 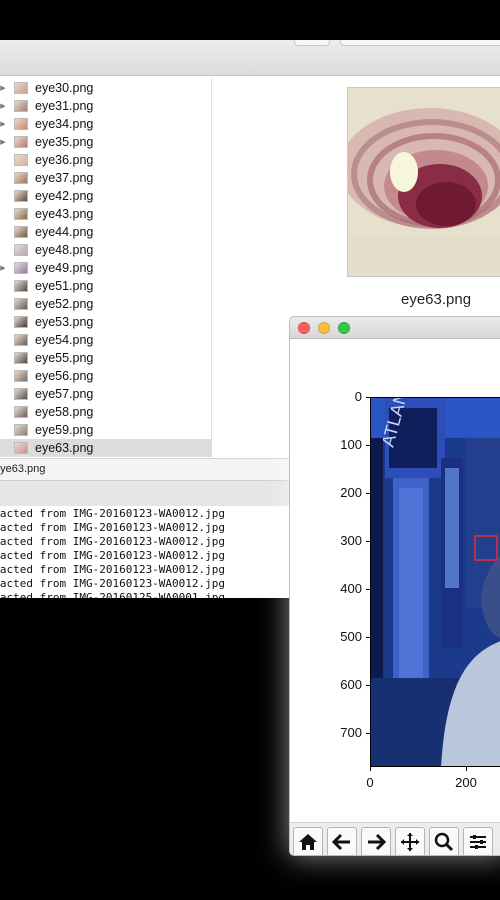 What do you see at coordinates (105, 430) in the screenshot?
I see `file-row: eye59.png` at bounding box center [105, 430].